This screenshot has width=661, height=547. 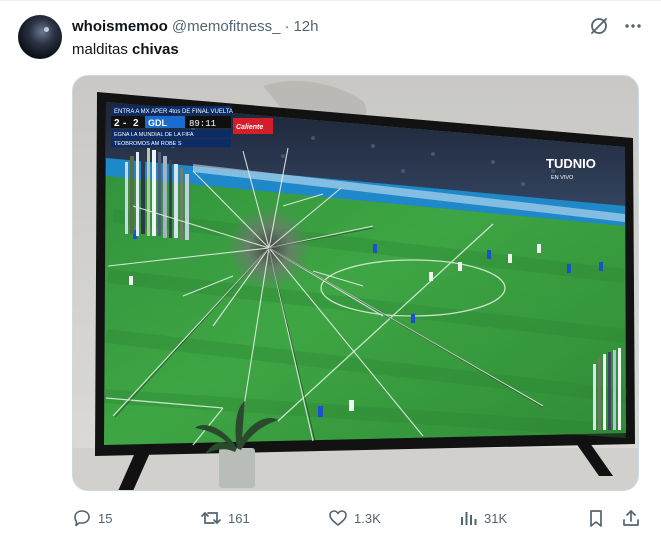 What do you see at coordinates (148, 144) in the screenshot?
I see `scorebug-line3: TEOBROMOS AM ROBE S` at bounding box center [148, 144].